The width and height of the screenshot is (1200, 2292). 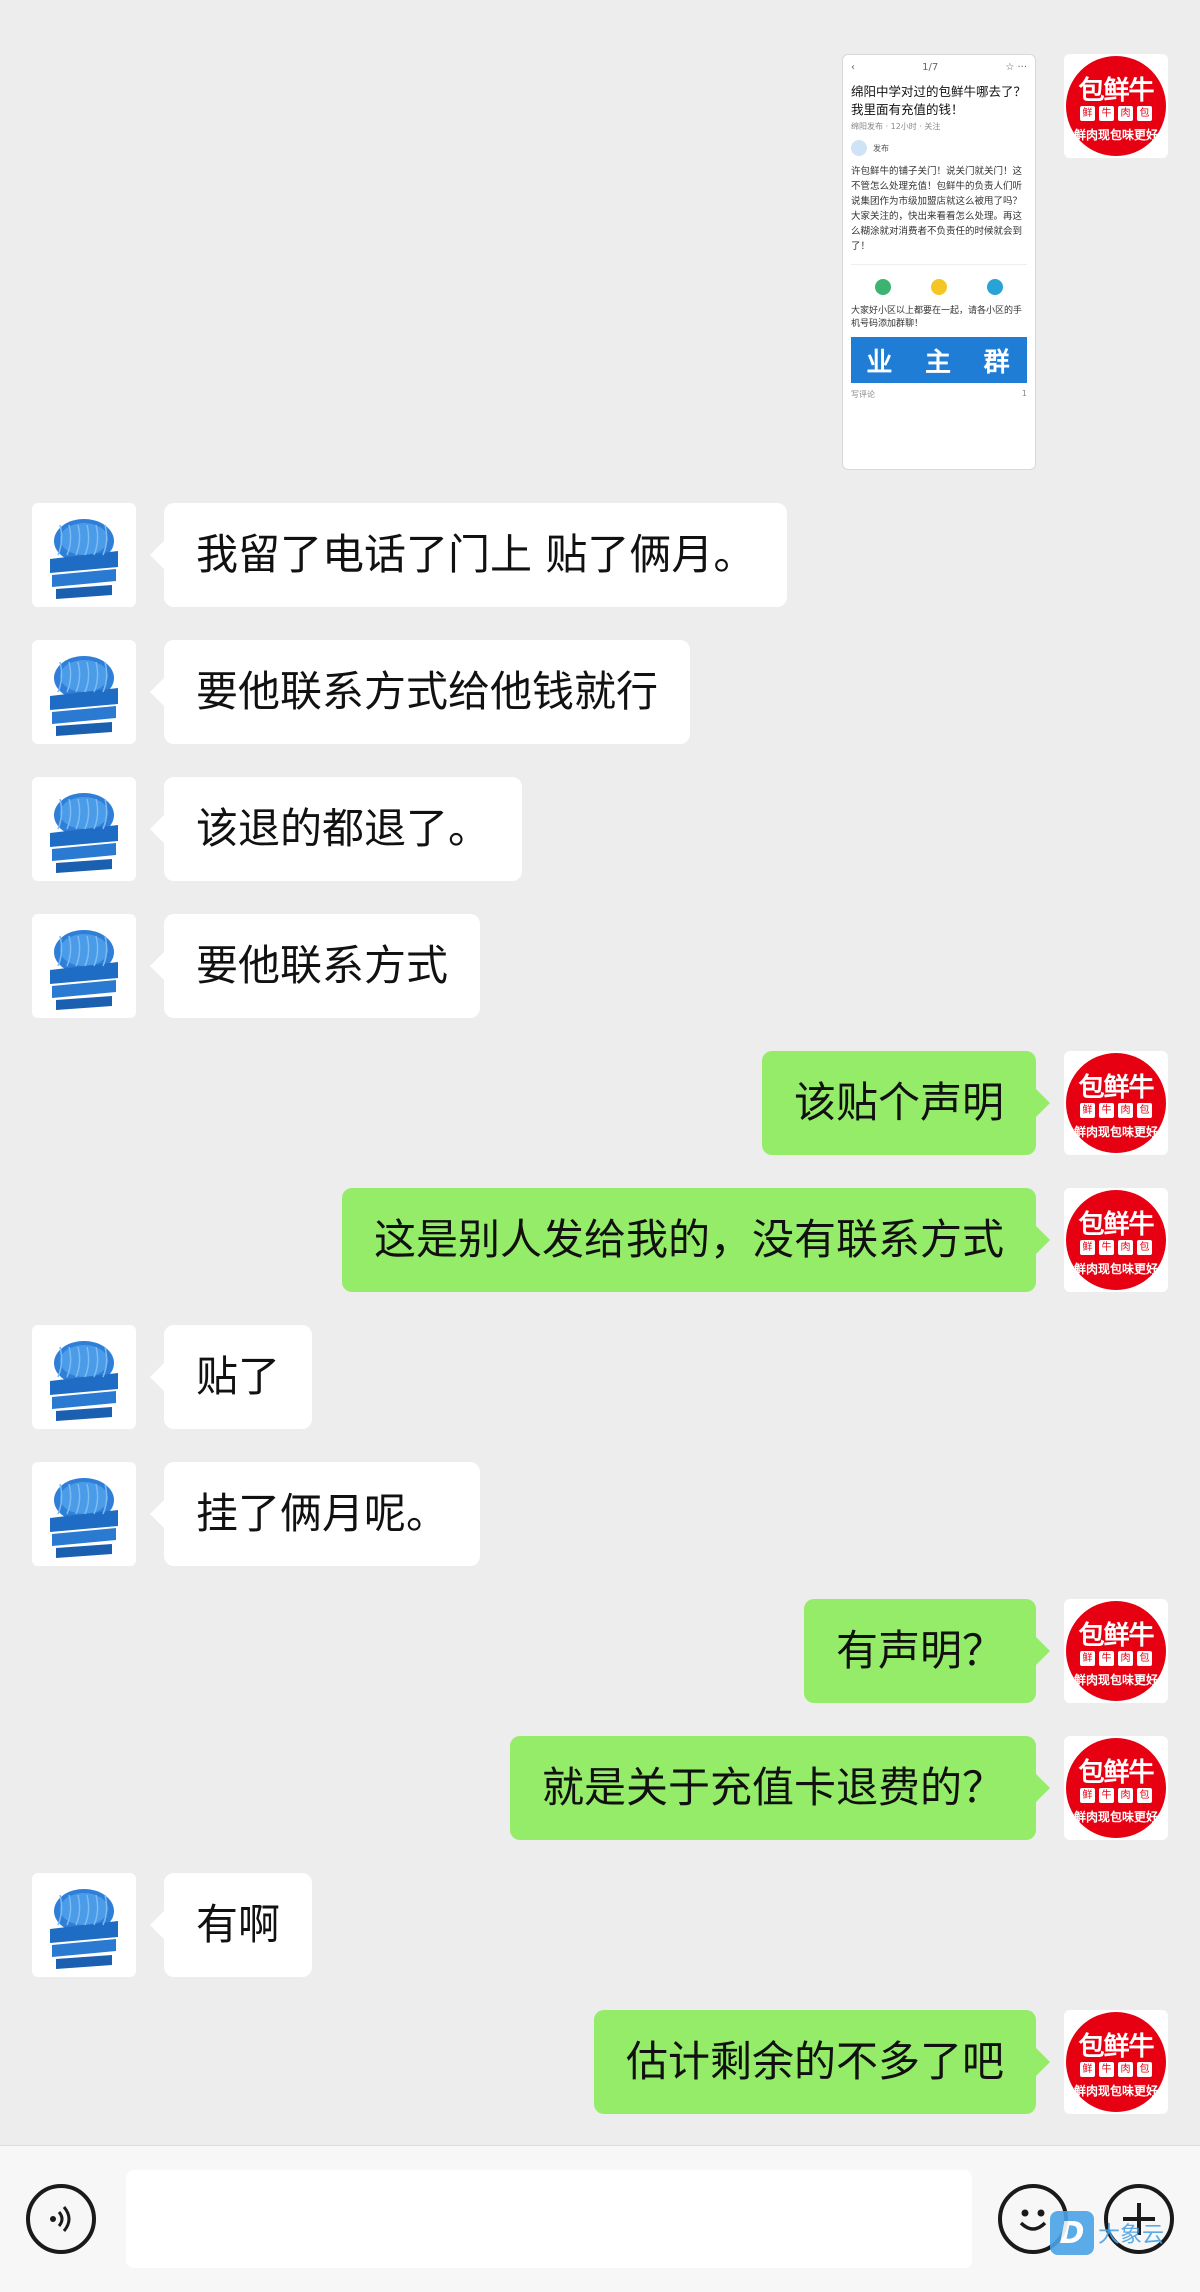 What do you see at coordinates (696, 1240) in the screenshot?
I see `message-bubble: 这是别人发给我的，没有联系方式` at bounding box center [696, 1240].